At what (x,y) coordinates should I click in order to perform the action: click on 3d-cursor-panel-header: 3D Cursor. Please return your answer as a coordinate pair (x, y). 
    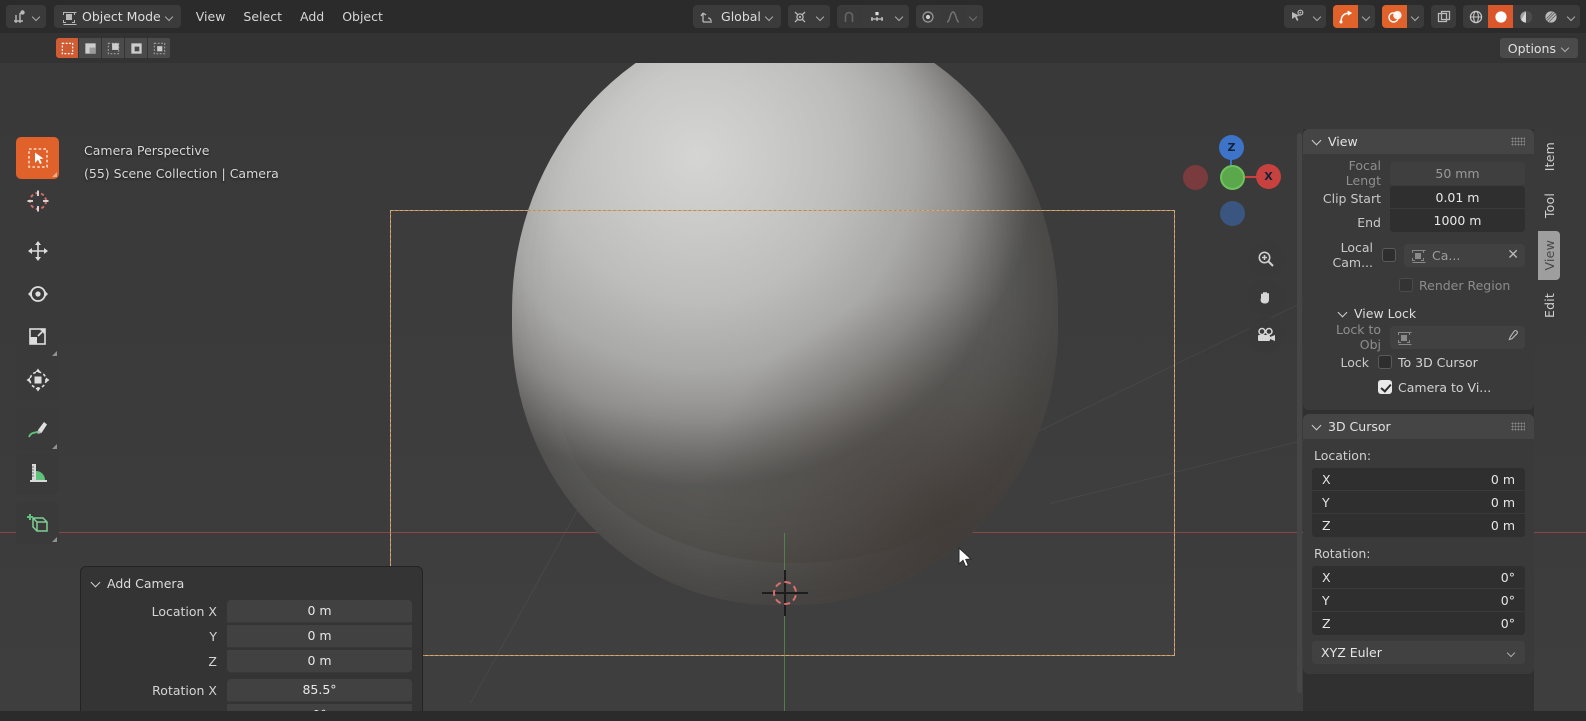
    Looking at the image, I should click on (1418, 426).